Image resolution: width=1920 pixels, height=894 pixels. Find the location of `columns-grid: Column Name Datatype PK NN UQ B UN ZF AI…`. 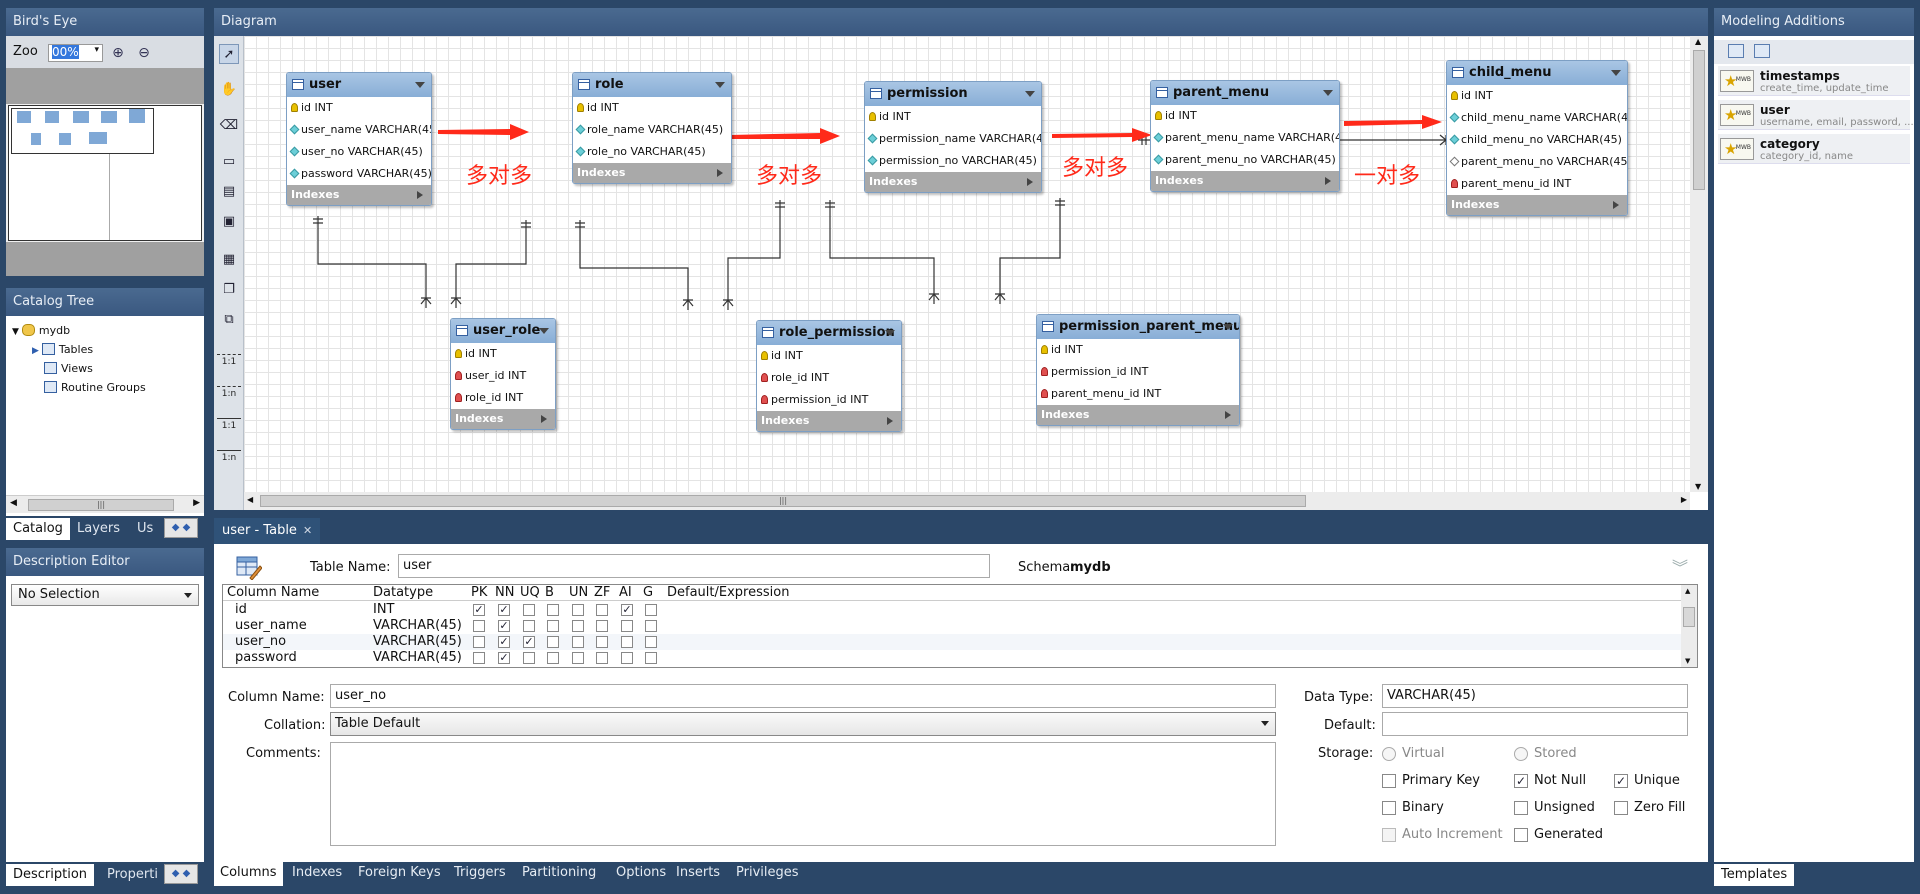

columns-grid: Column Name Datatype PK NN UQ B UN ZF AI… is located at coordinates (960, 626).